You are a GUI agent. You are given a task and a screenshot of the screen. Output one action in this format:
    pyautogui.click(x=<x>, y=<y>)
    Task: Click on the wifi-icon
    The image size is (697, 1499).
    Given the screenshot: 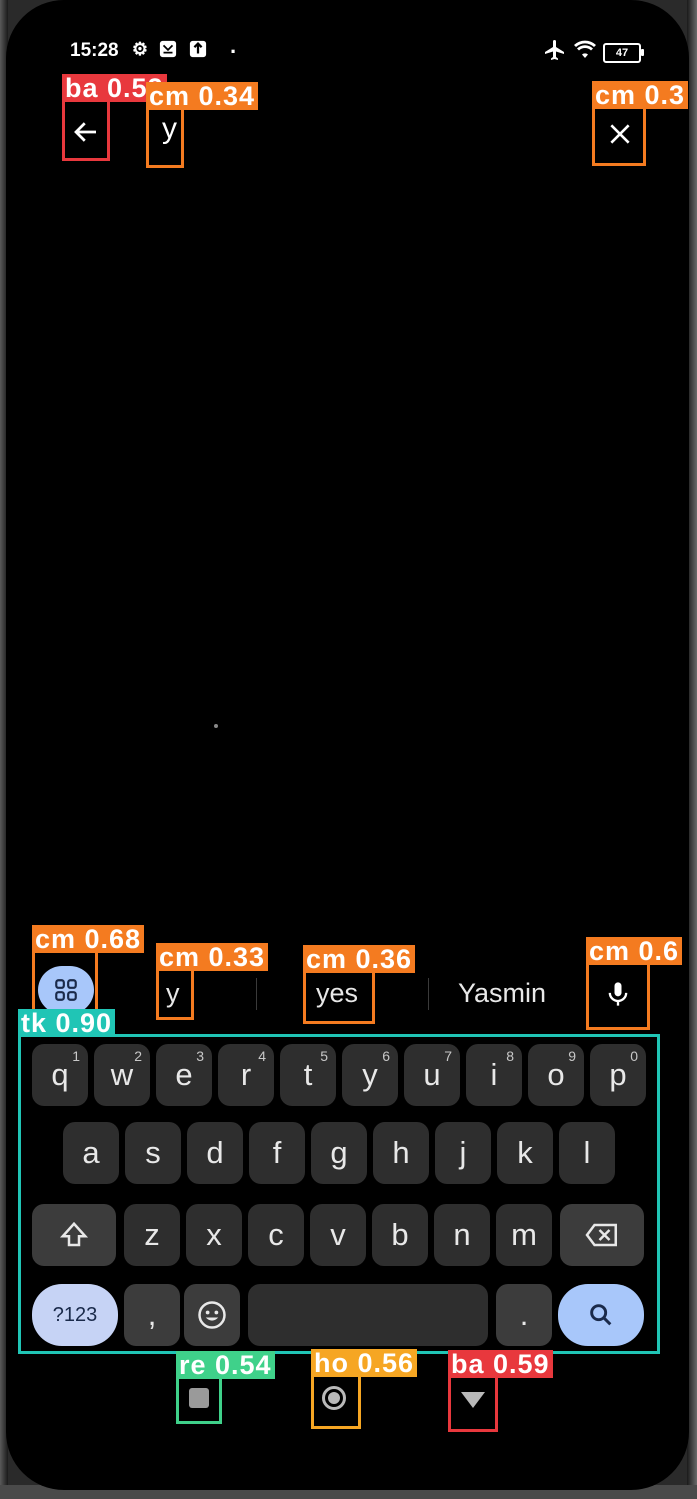 What is the action you would take?
    pyautogui.click(x=585, y=53)
    